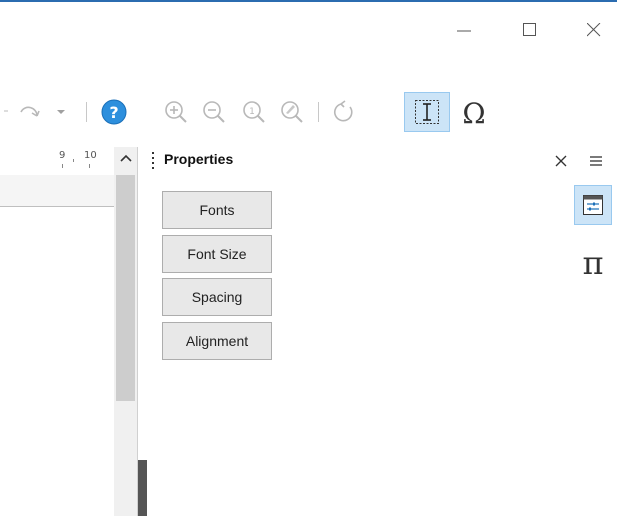 The image size is (617, 516). Describe the element at coordinates (217, 210) in the screenshot. I see `fonts-button: Fonts` at that location.